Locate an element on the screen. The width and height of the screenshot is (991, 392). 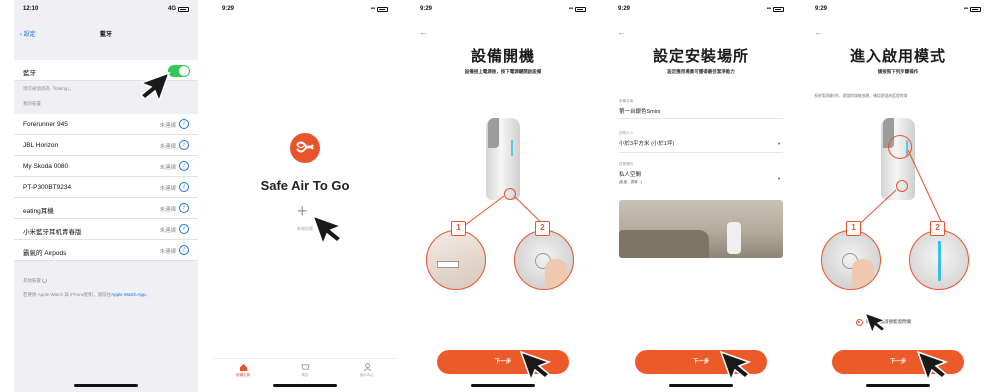
plug-icon is located at coordinates (448, 264).